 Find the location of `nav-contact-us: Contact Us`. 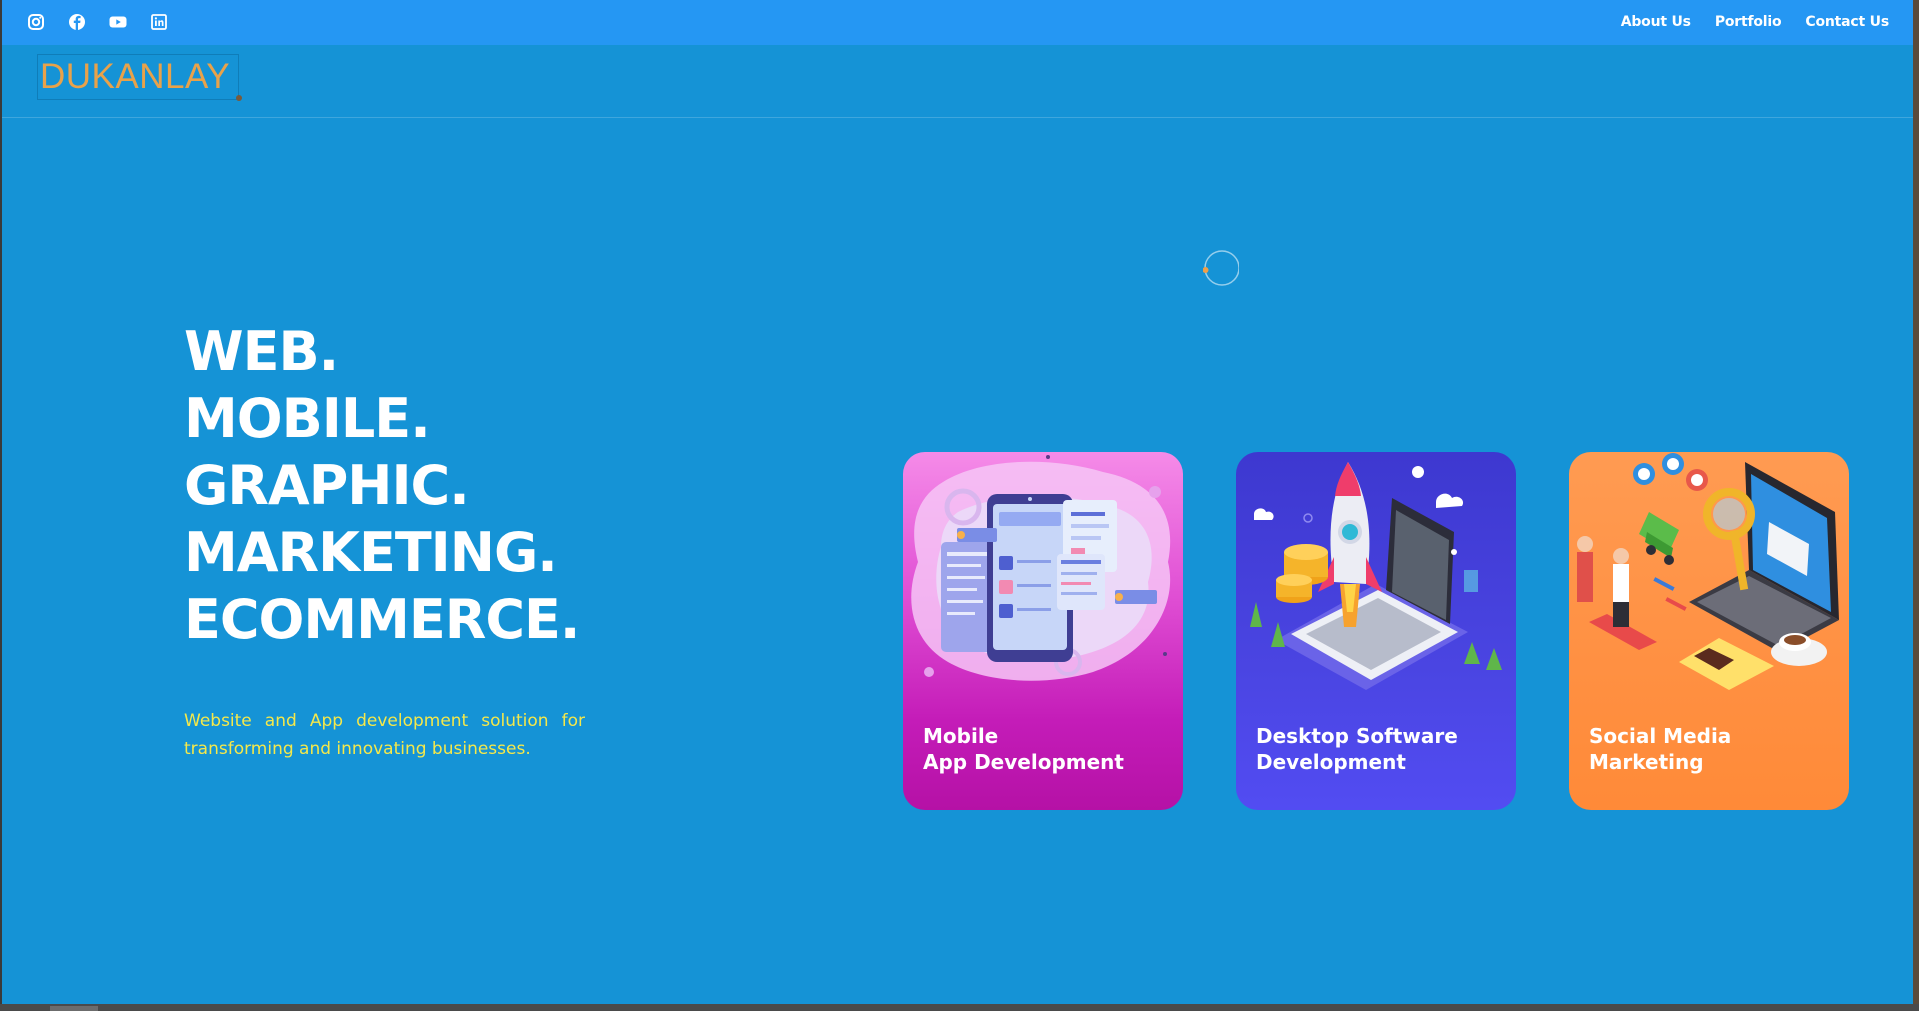

nav-contact-us: Contact Us is located at coordinates (1847, 22).